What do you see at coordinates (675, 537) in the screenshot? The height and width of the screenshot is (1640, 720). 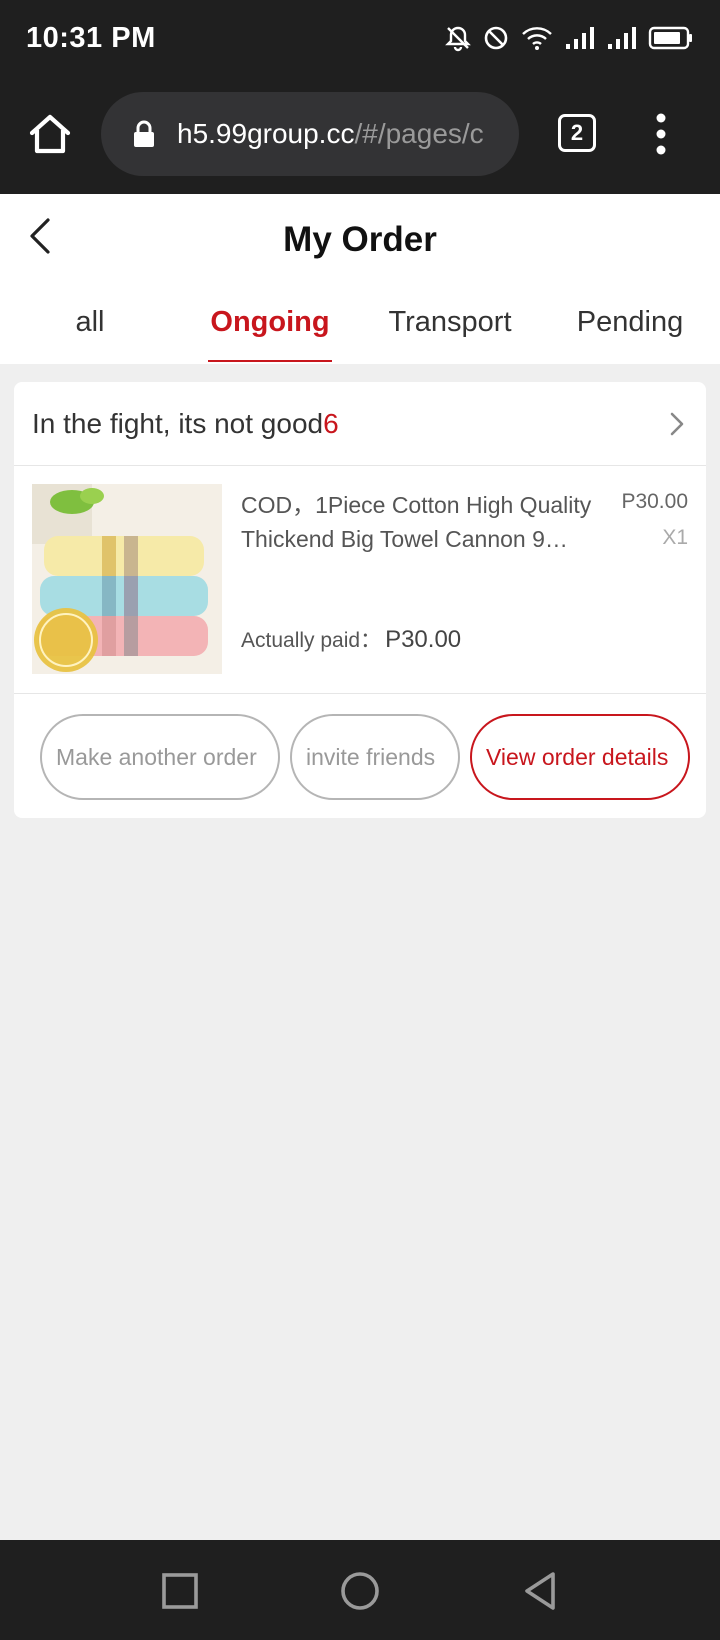 I see `product-quantity: X1` at bounding box center [675, 537].